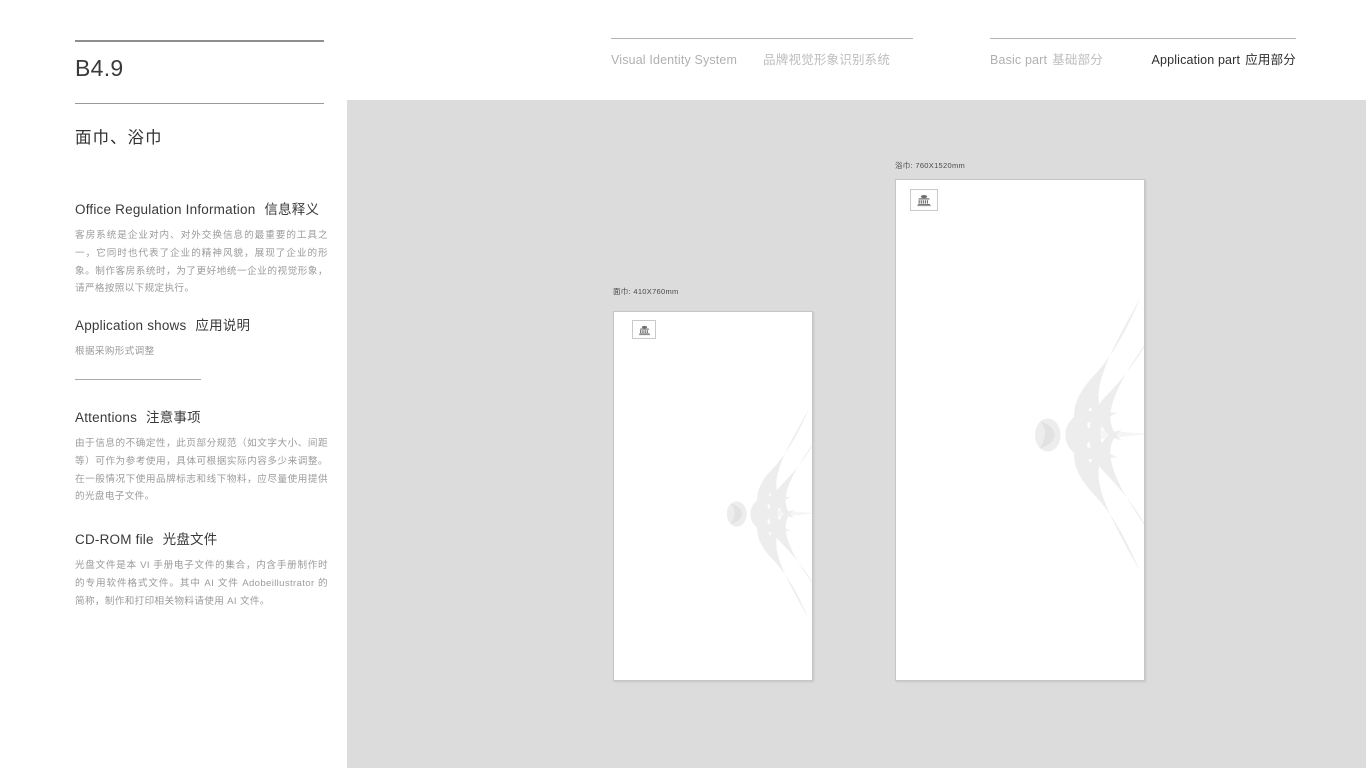 The image size is (1366, 768). What do you see at coordinates (138, 379) in the screenshot?
I see `sidebar-rule-short` at bounding box center [138, 379].